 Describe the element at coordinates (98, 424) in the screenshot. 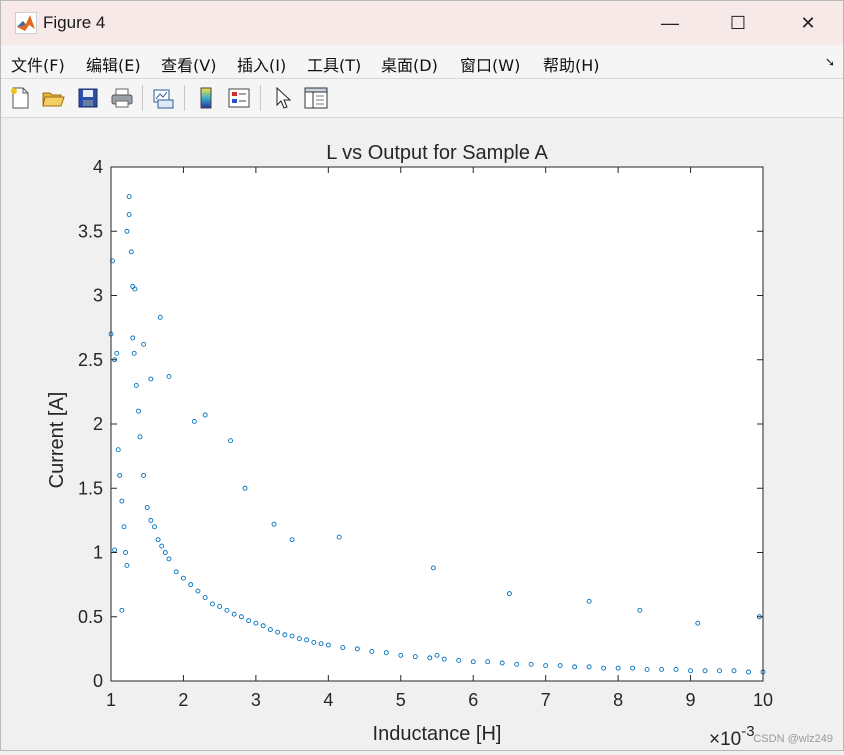

I see `y-tick-label: 2` at that location.